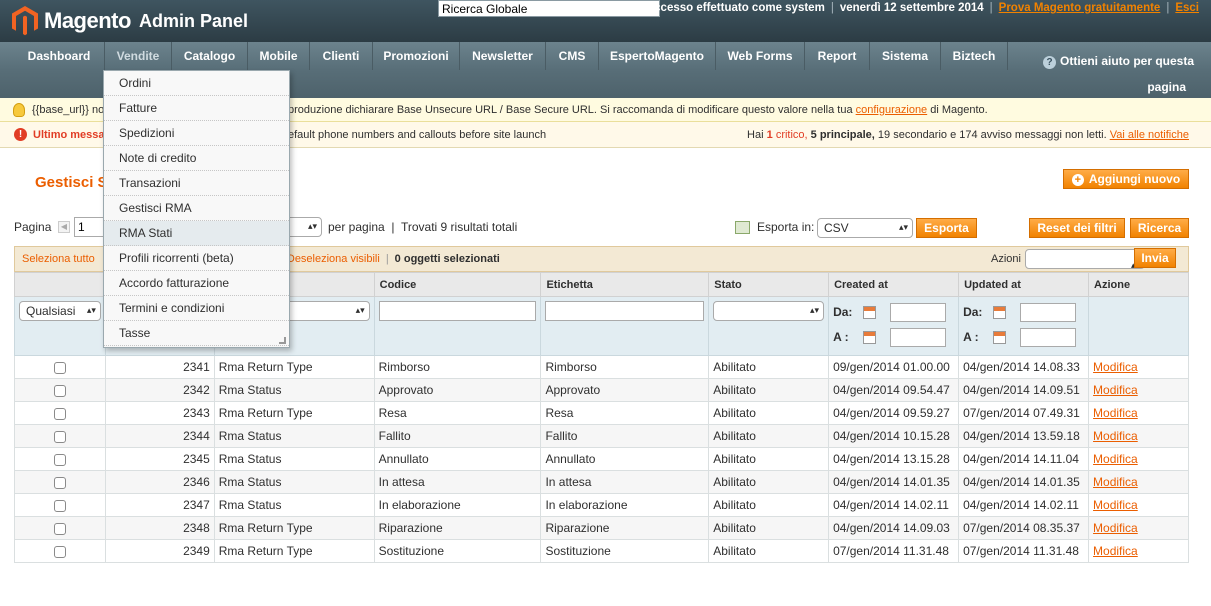 The height and width of the screenshot is (606, 1211). What do you see at coordinates (130, 21) in the screenshot?
I see `magento-logo: Magento Admin Panel` at bounding box center [130, 21].